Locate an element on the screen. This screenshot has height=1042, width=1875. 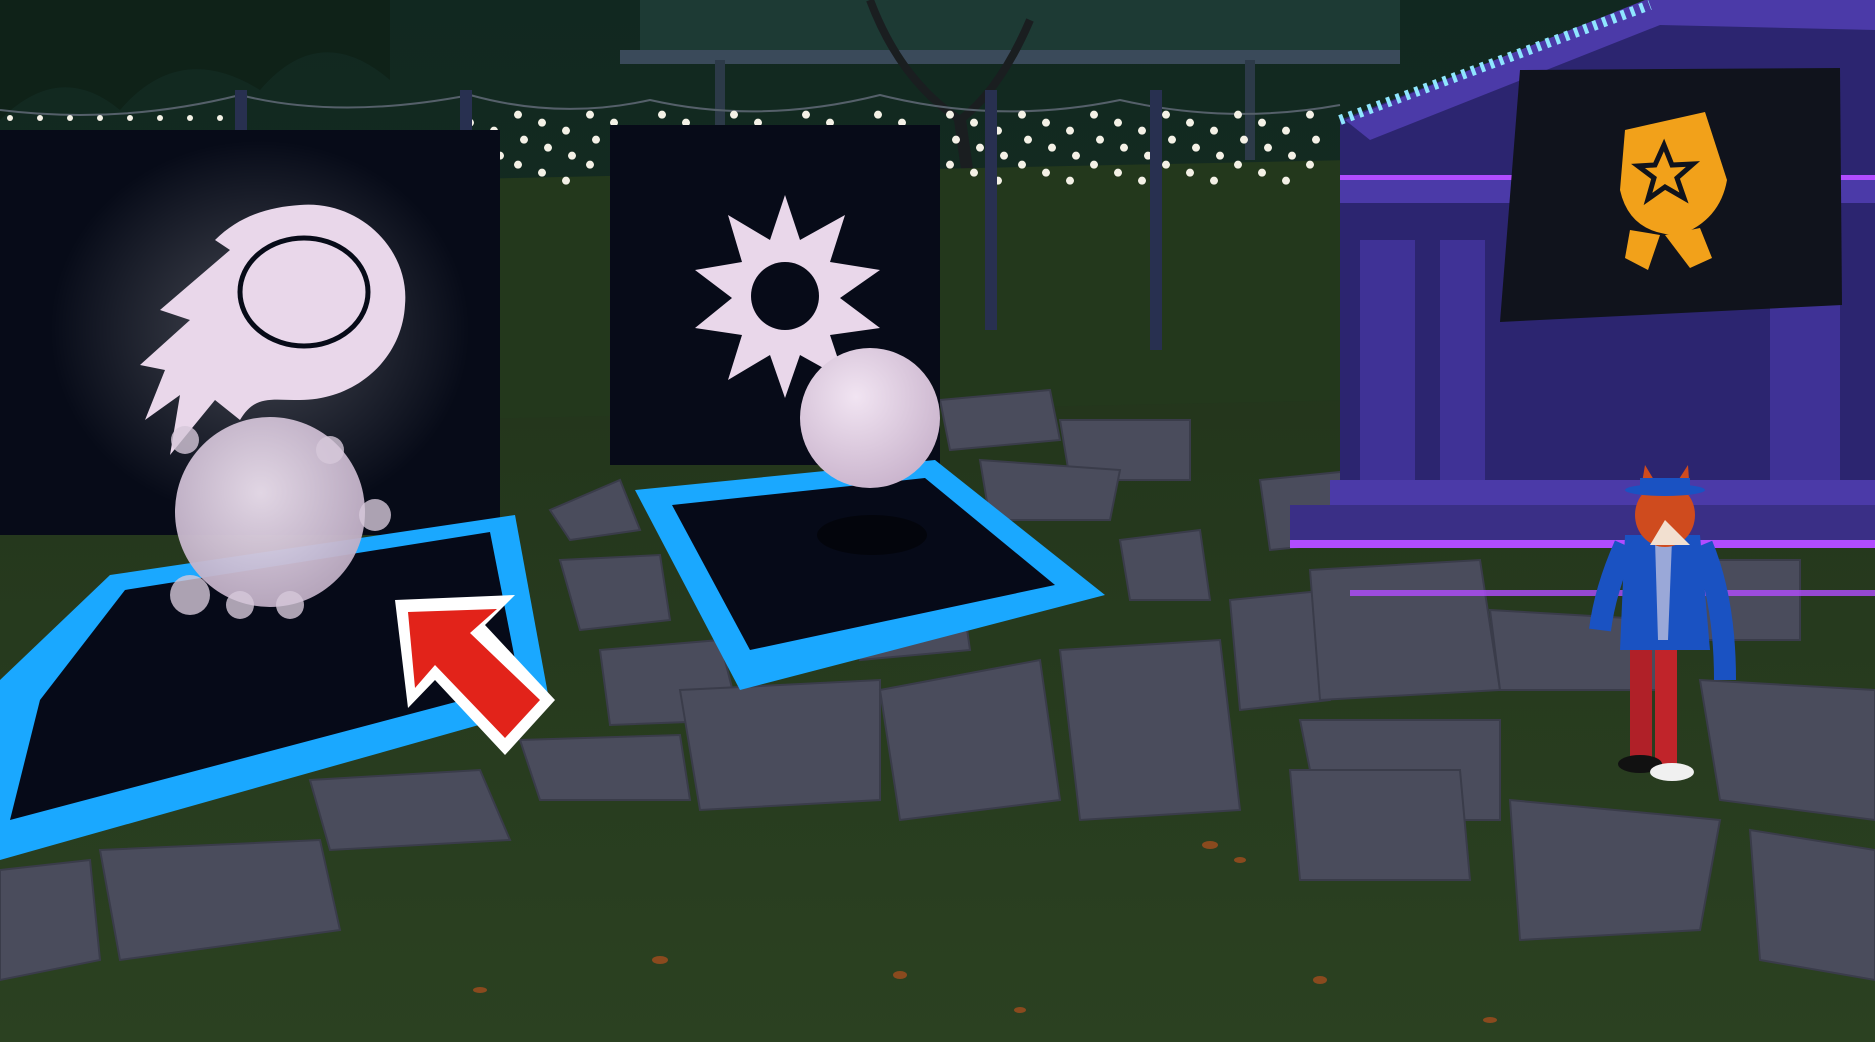
award-sign is located at coordinates (1671, 195).